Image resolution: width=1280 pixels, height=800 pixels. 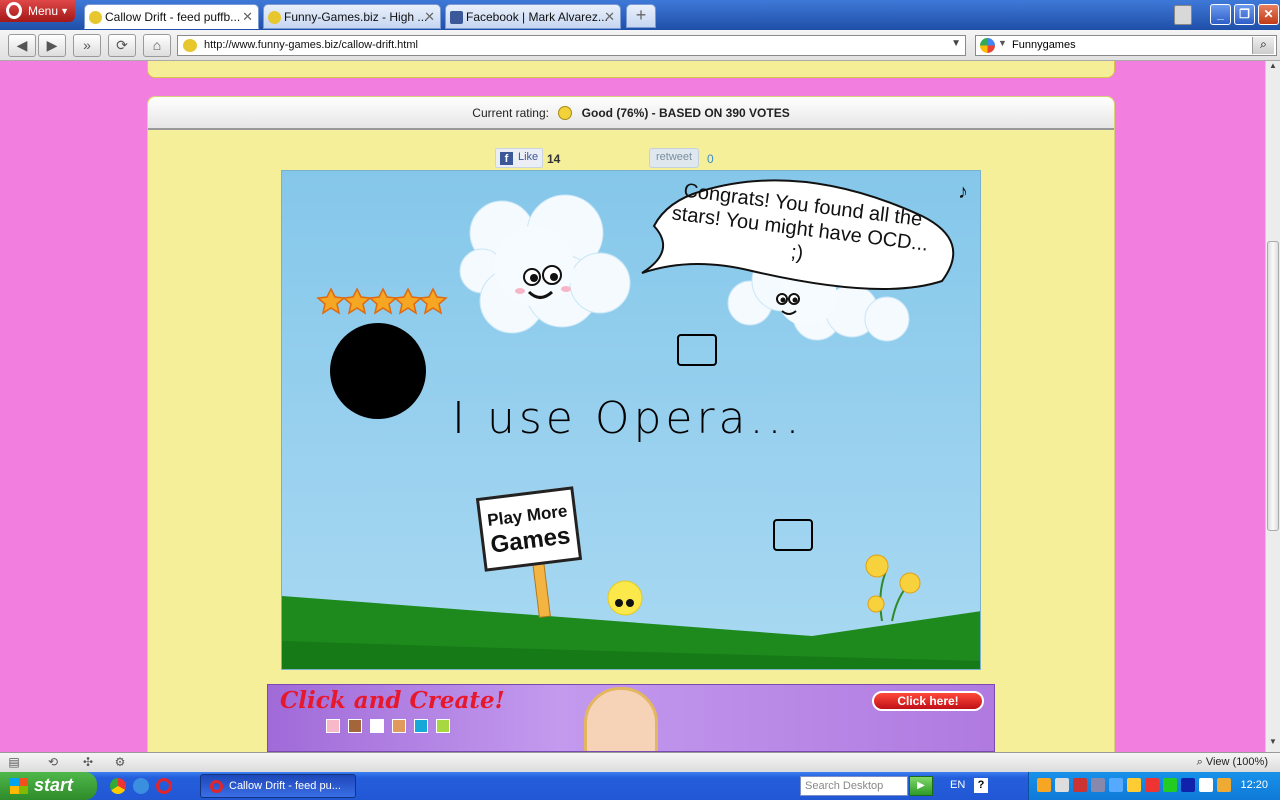 I want to click on google-icon, so click(x=987, y=45).